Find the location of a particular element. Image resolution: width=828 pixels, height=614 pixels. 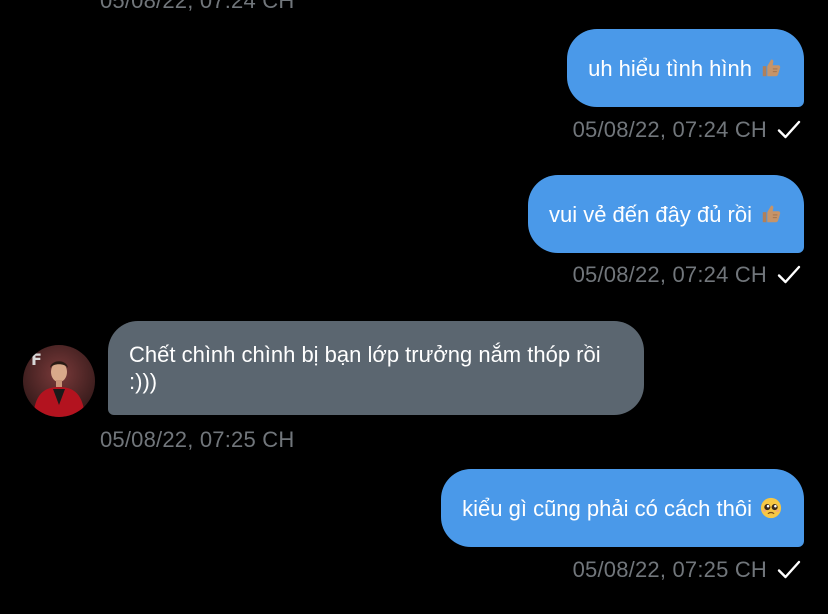

message-text: vui vẻ đến đây đủ rồi is located at coordinates (650, 214).